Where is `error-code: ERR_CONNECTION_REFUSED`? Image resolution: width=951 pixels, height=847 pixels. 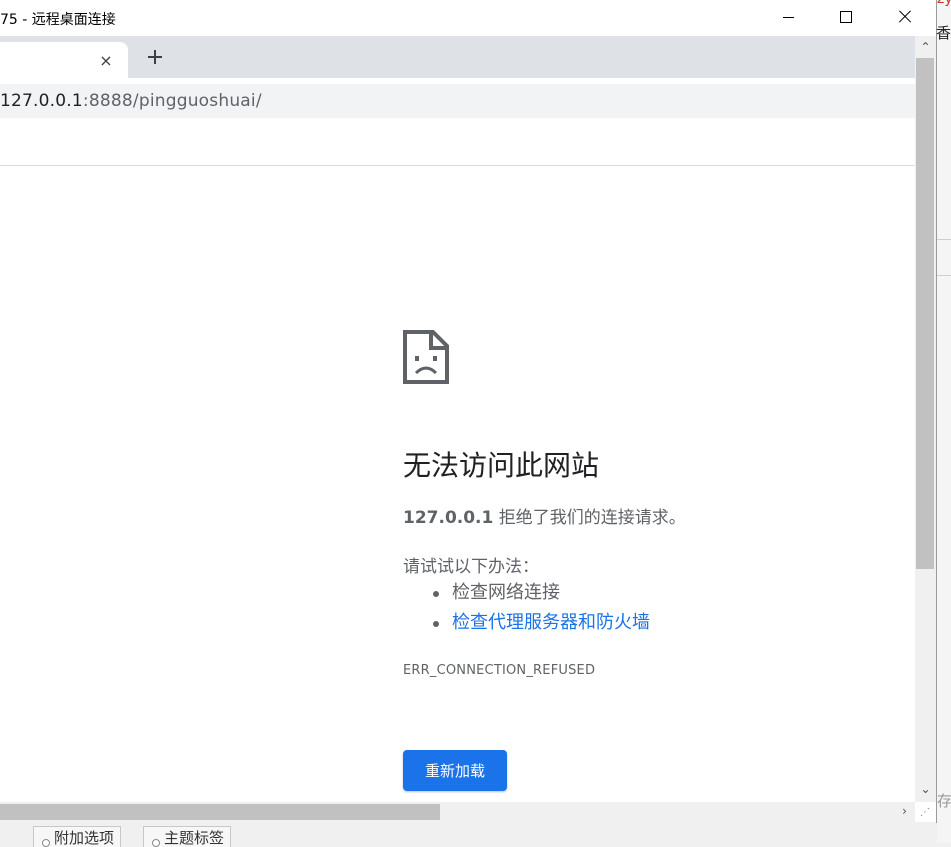
error-code: ERR_CONNECTION_REFUSED is located at coordinates (499, 670).